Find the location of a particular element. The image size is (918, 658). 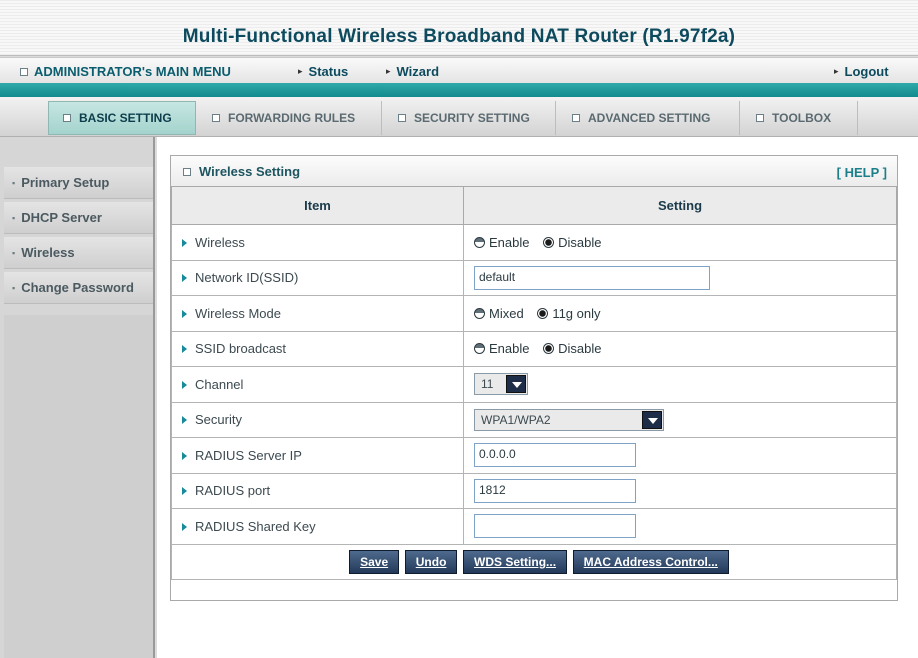

channel-select: 11 is located at coordinates (501, 384).